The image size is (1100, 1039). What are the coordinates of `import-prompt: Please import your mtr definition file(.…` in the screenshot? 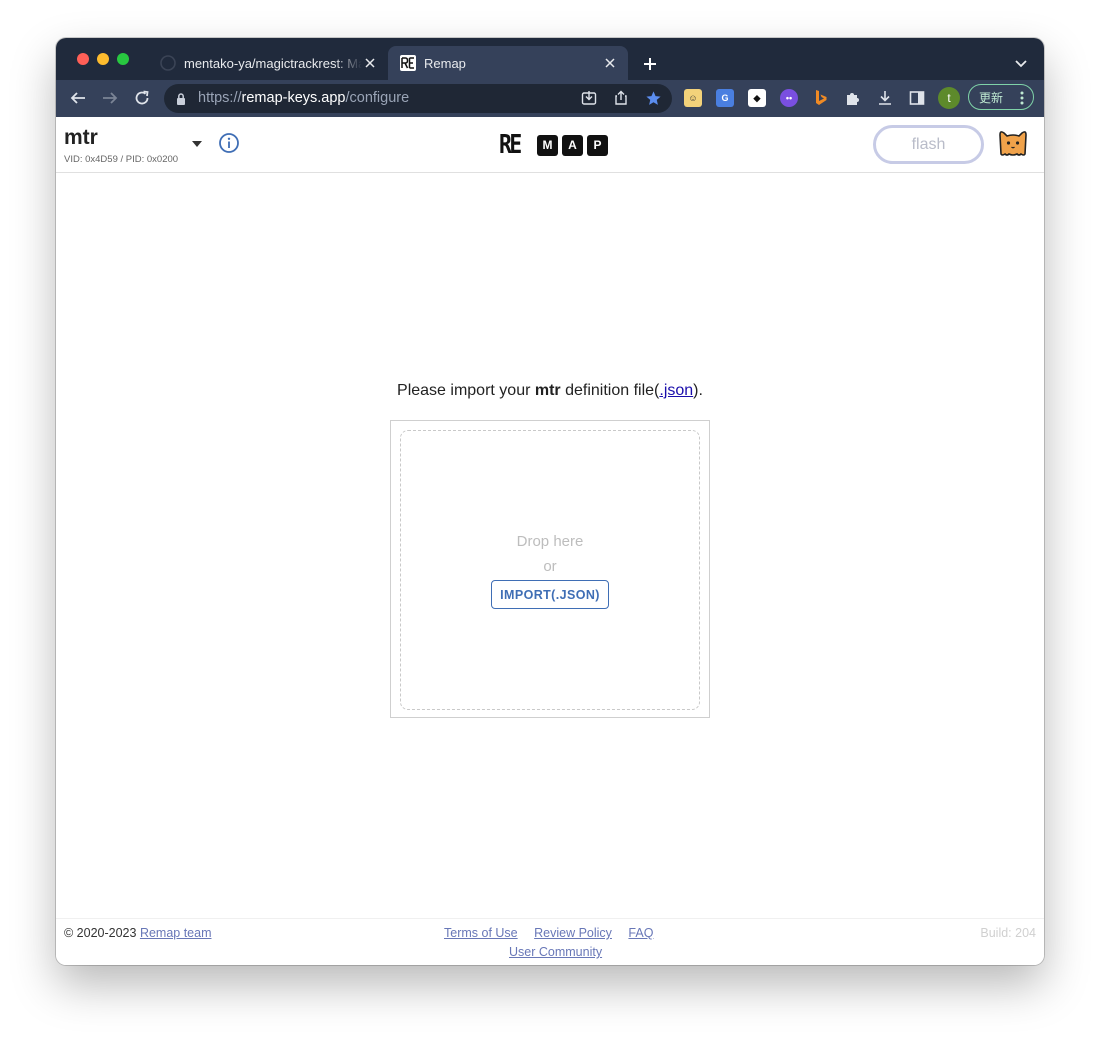 It's located at (550, 390).